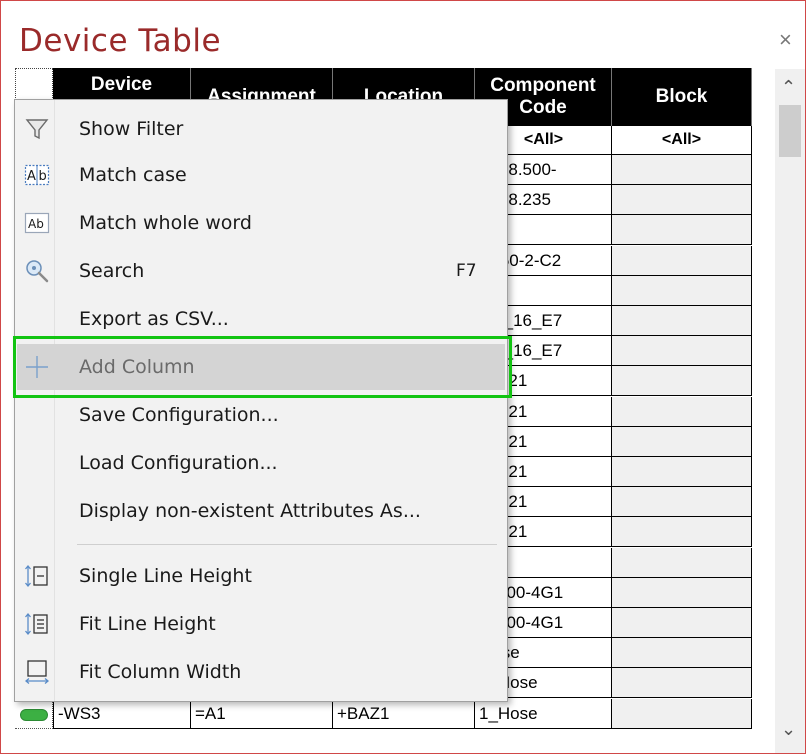  What do you see at coordinates (261, 129) in the screenshot?
I see `menu-item-show-filter: Show Filter` at bounding box center [261, 129].